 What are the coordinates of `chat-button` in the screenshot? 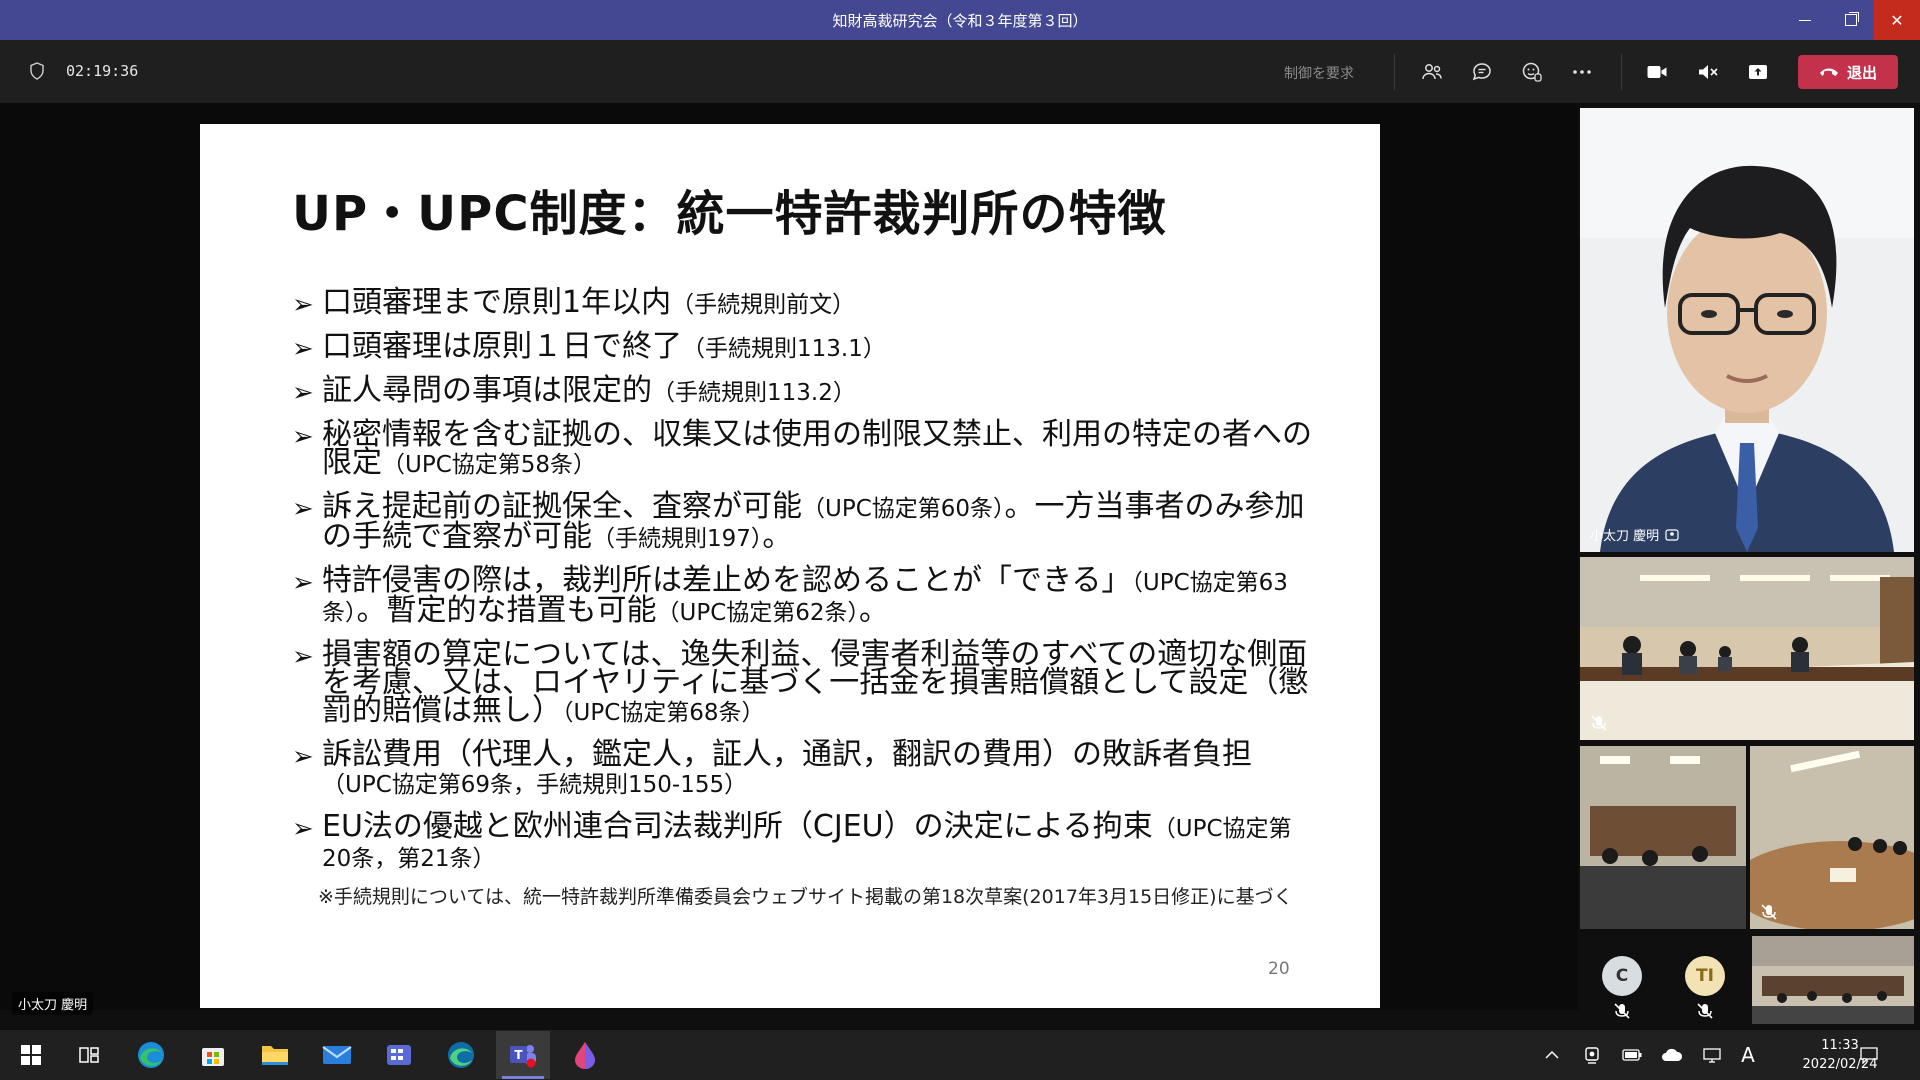 It's located at (1482, 72).